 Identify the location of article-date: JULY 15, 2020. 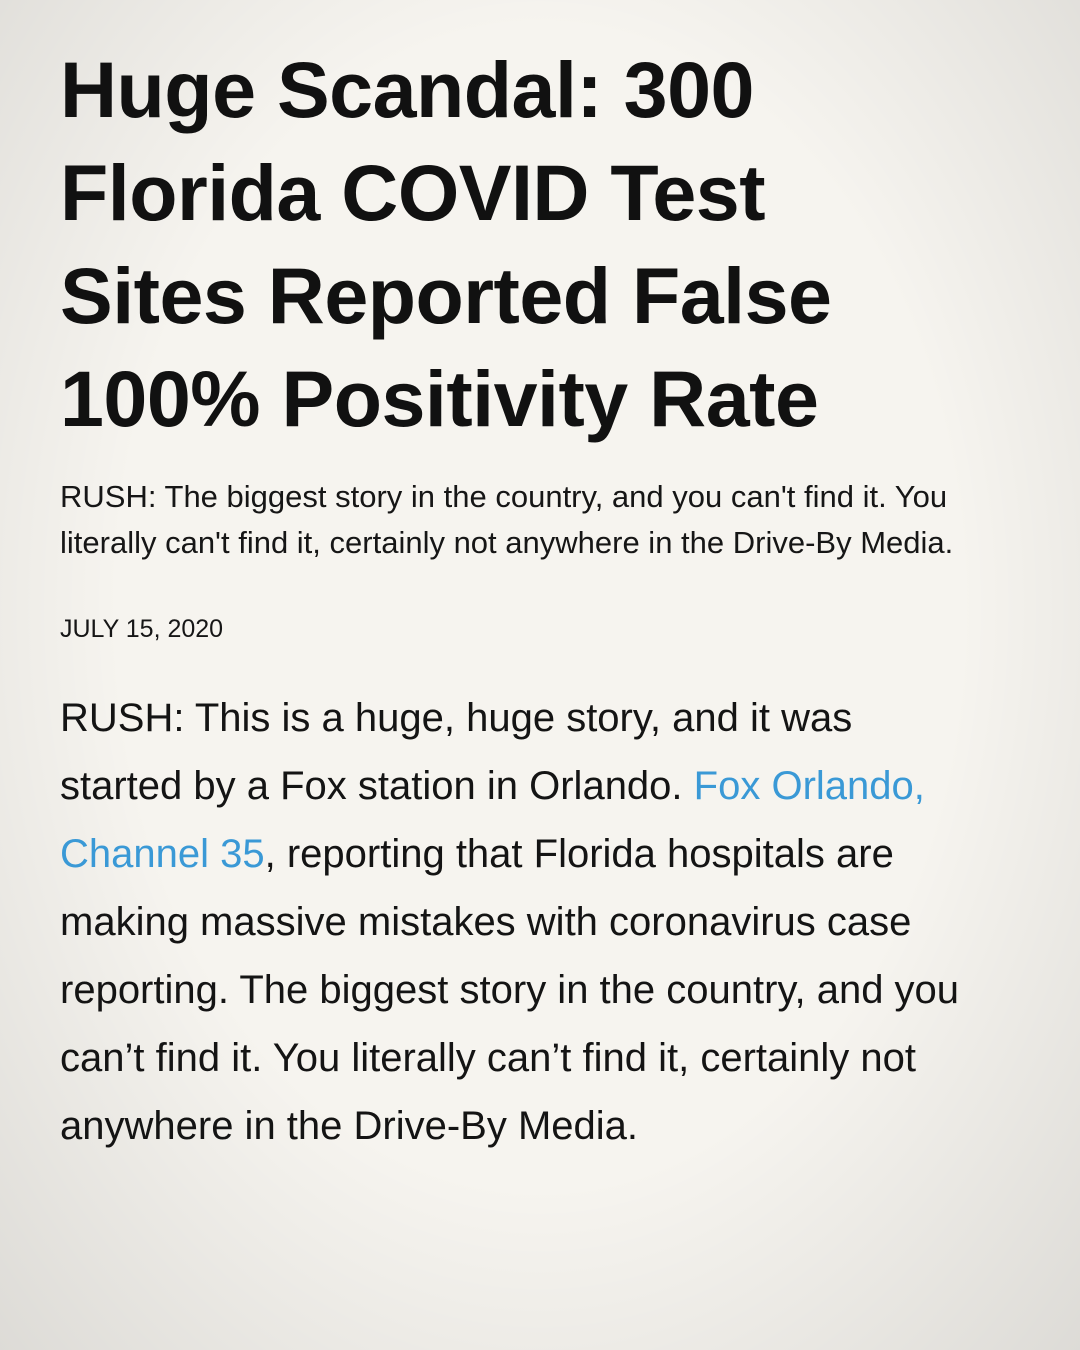
(142, 629).